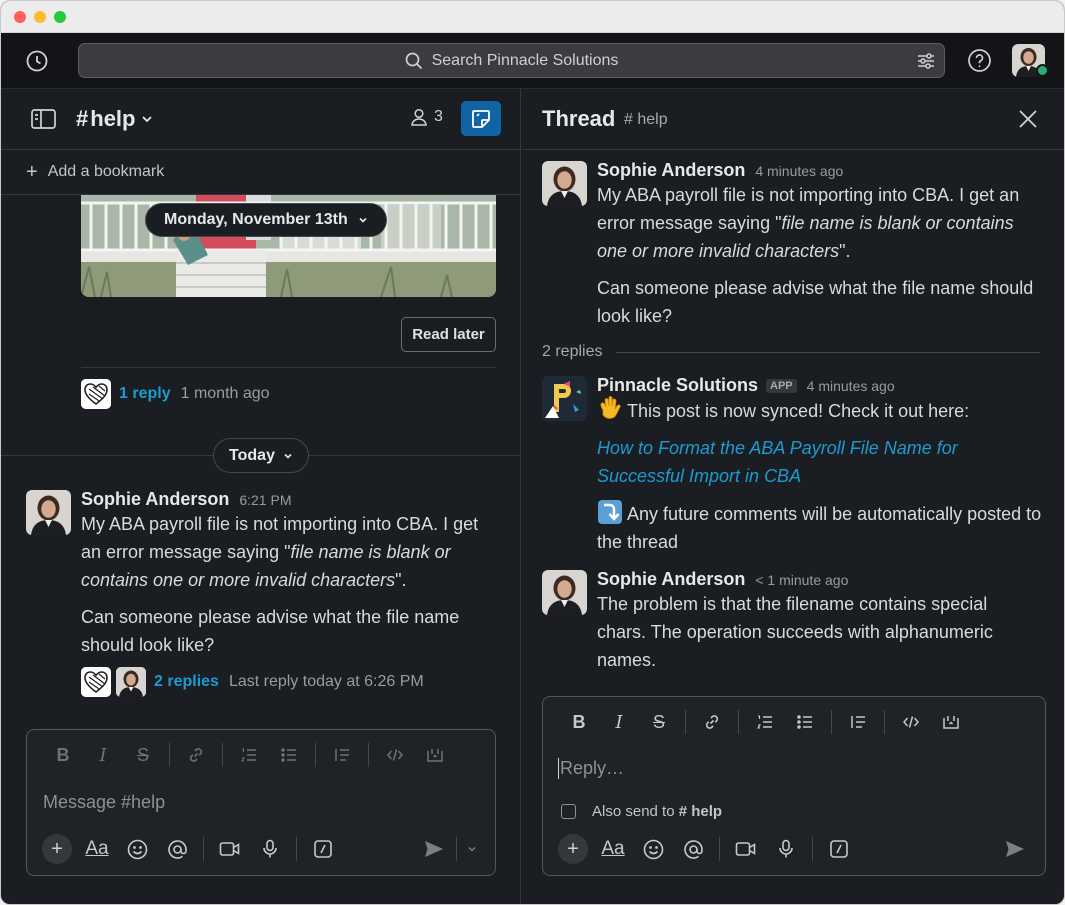 The width and height of the screenshot is (1065, 905). I want to click on sidebar-toggle-icon, so click(43, 119).